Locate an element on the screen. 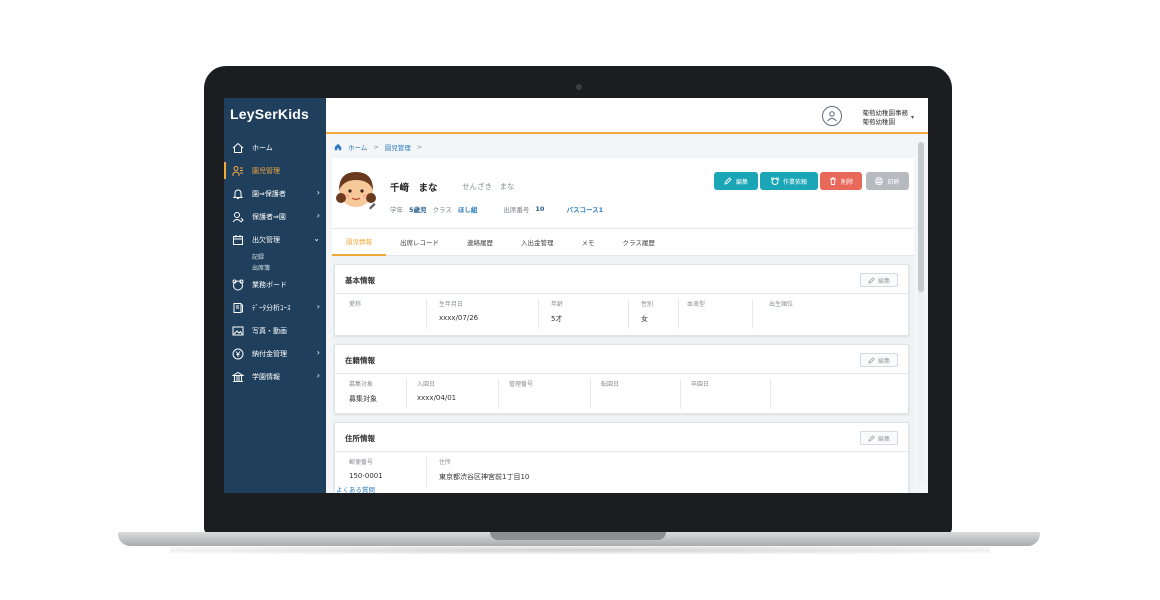 The image size is (1160, 600). edit-button: 編集 is located at coordinates (736, 181).